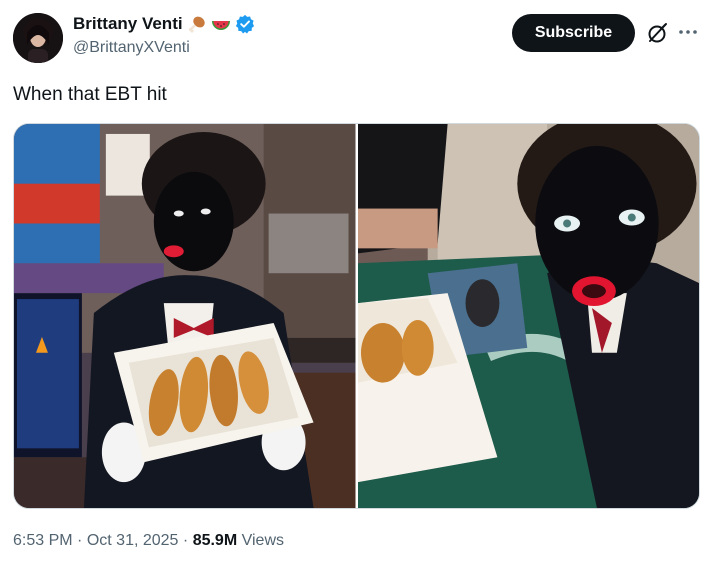 Image resolution: width=716 pixels, height=568 pixels. What do you see at coordinates (262, 540) in the screenshot?
I see `views-label: Views` at bounding box center [262, 540].